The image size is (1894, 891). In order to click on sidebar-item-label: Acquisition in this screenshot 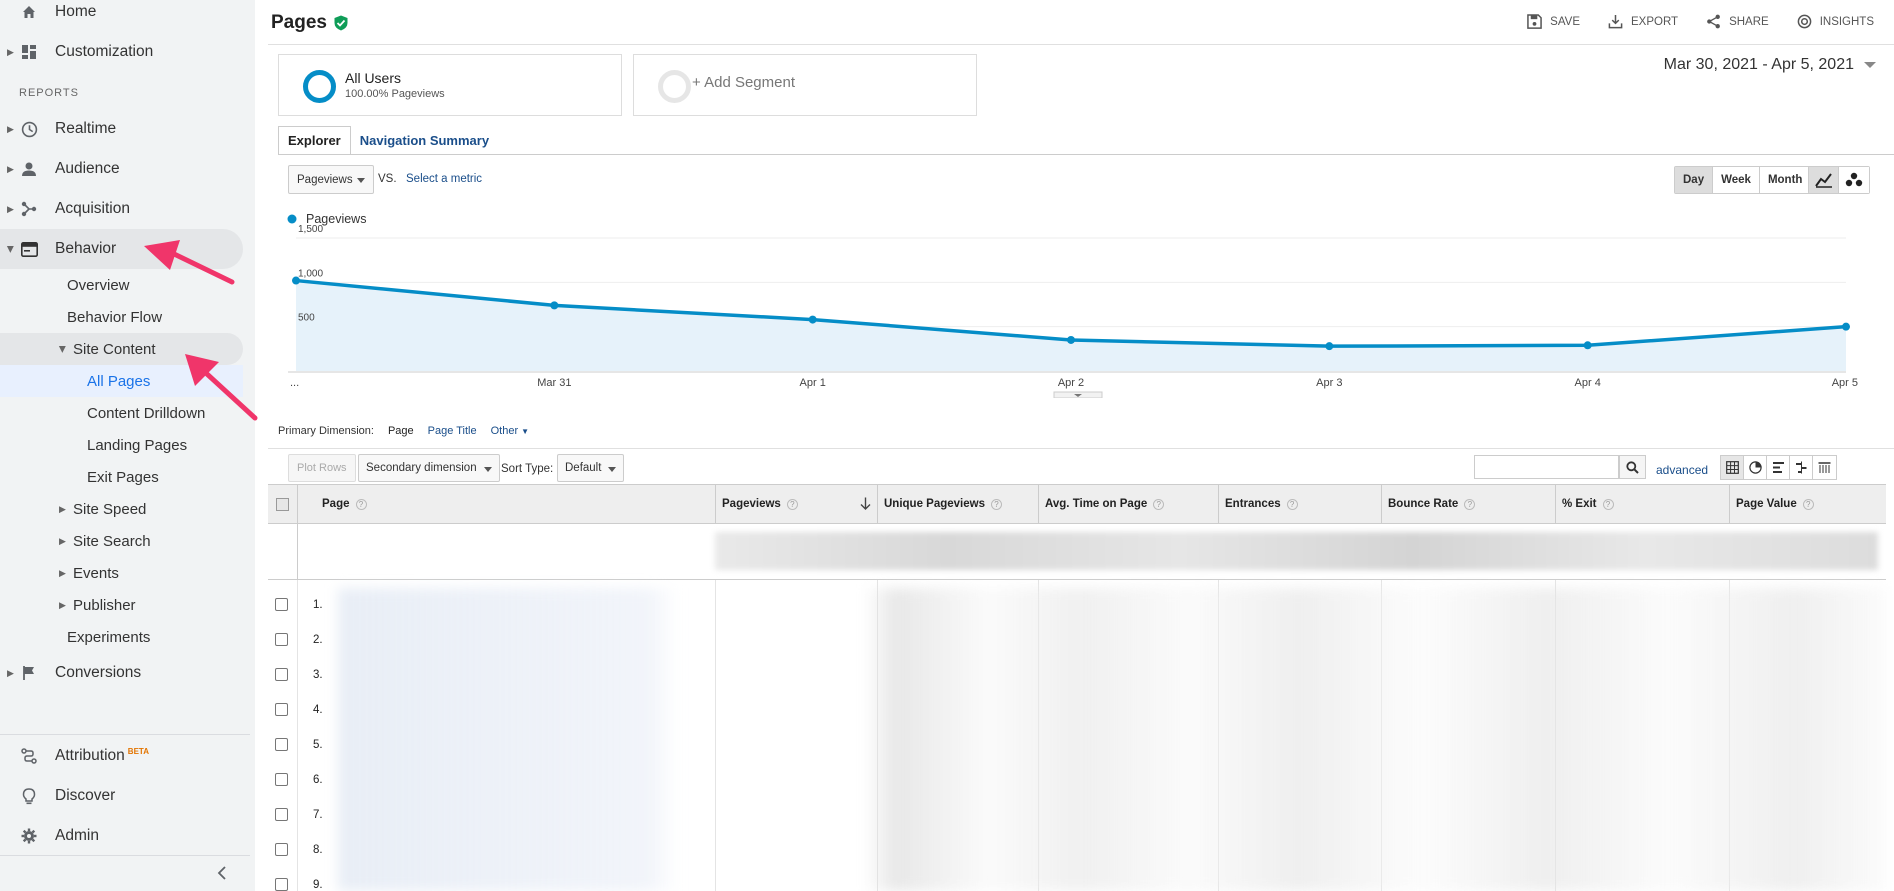, I will do `click(92, 208)`.